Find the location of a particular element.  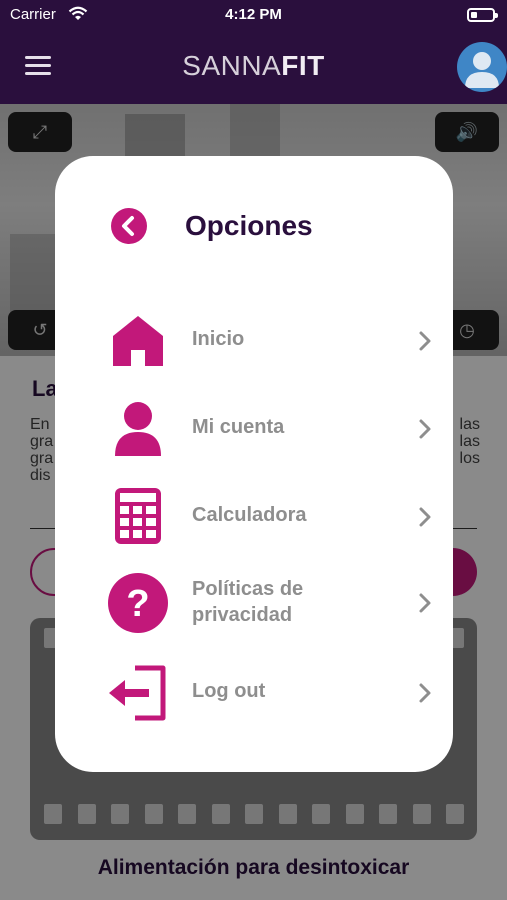

avatar-user-icon is located at coordinates (482, 70).